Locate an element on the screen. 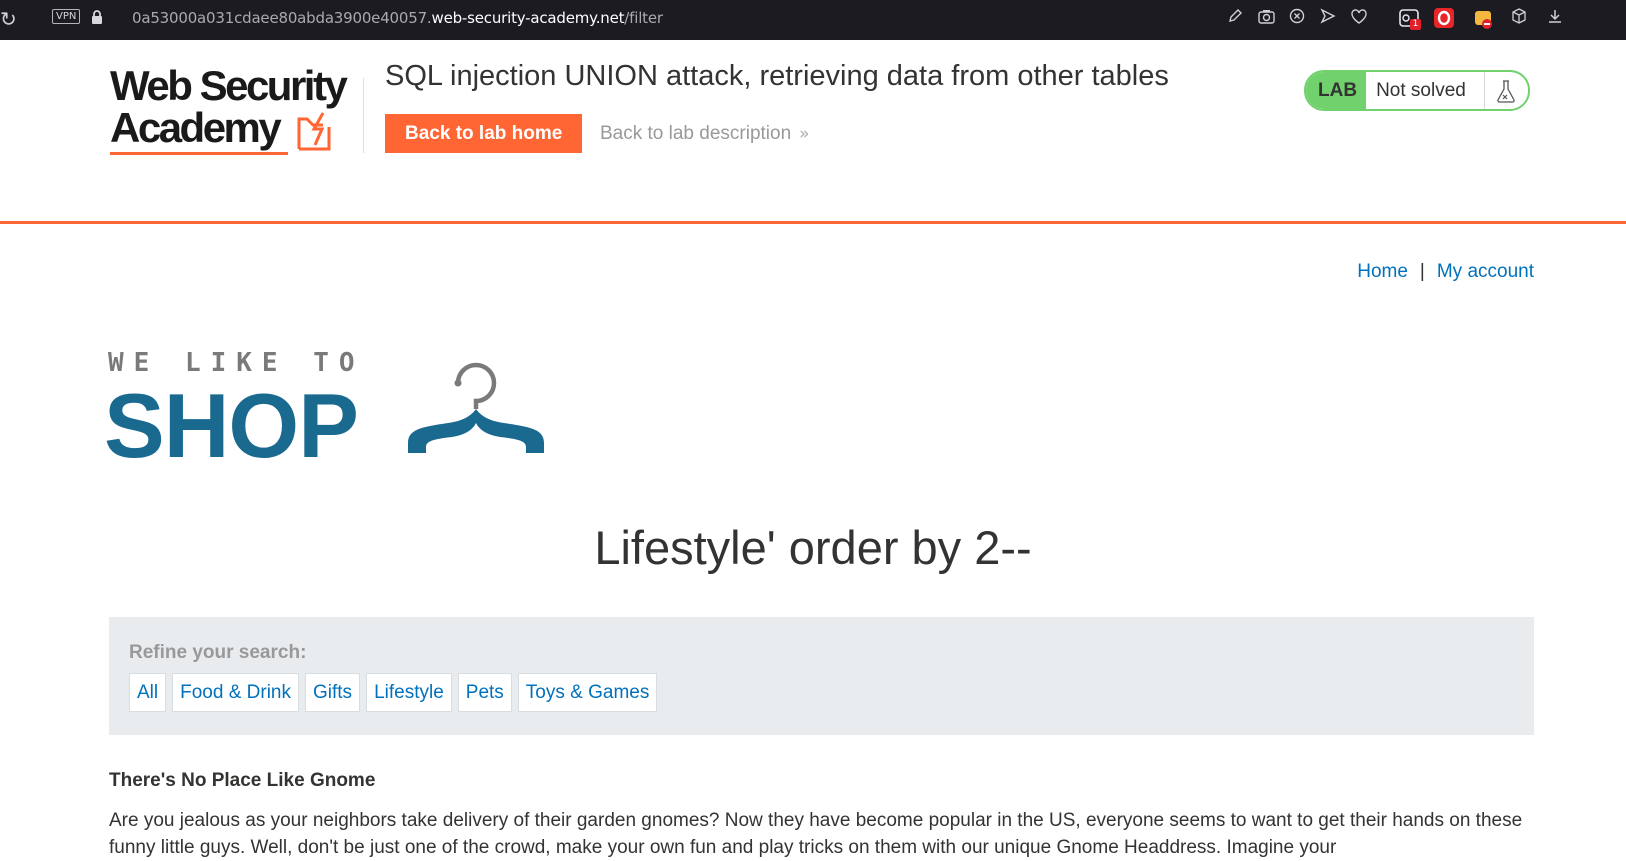 The height and width of the screenshot is (861, 1626). url-domain: web-security-academy.net is located at coordinates (528, 18).